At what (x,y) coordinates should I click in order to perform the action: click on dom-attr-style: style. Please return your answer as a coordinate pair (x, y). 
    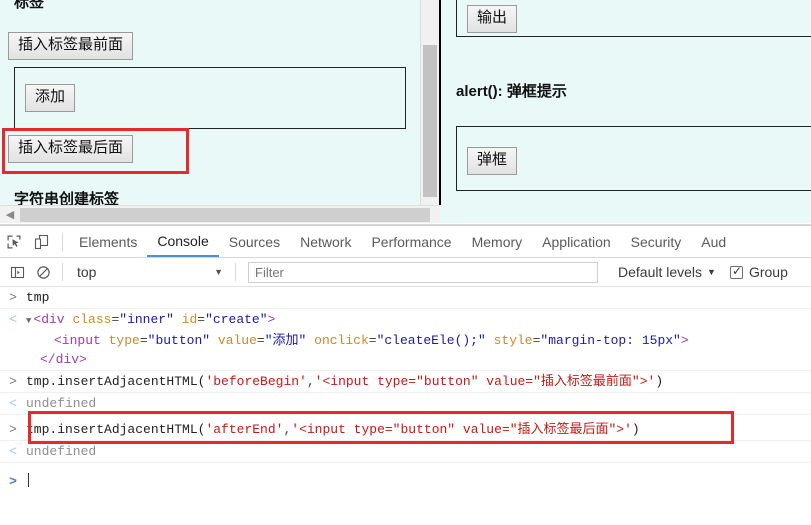
    Looking at the image, I should click on (513, 340).